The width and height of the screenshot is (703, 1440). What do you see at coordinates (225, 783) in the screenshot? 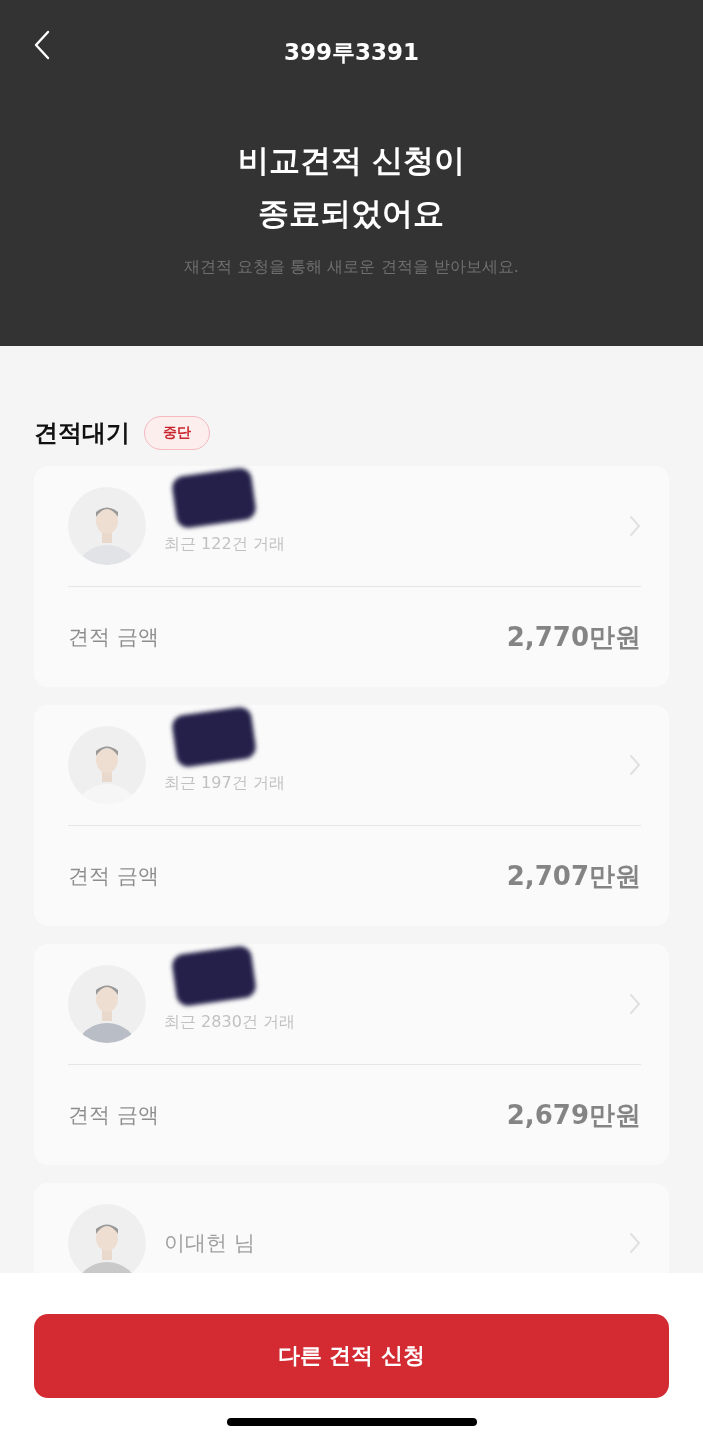
I see `deal-count: 최근 197건 거래` at bounding box center [225, 783].